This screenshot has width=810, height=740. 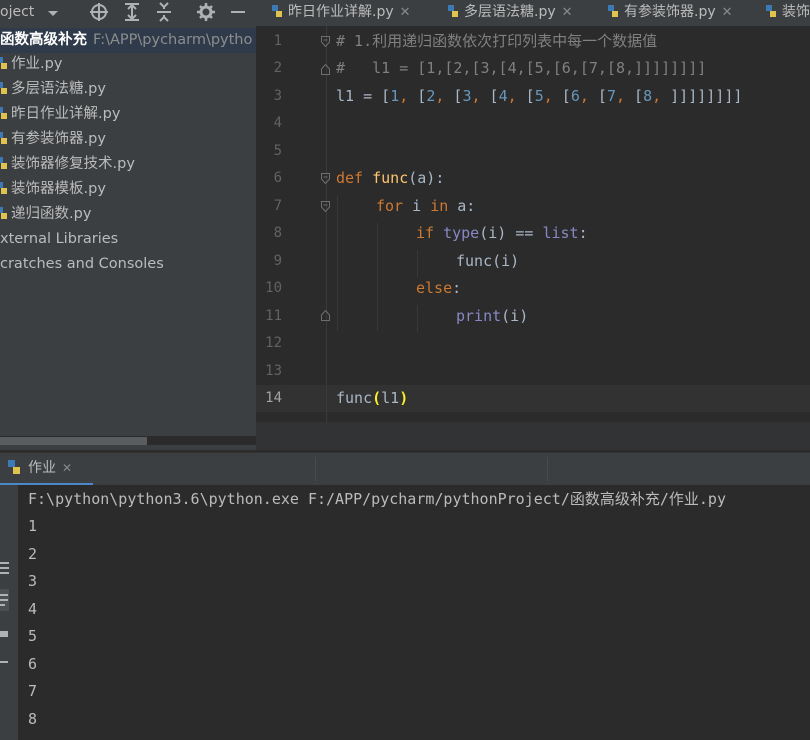 What do you see at coordinates (33, 691) in the screenshot?
I see `console-output-line: 7` at bounding box center [33, 691].